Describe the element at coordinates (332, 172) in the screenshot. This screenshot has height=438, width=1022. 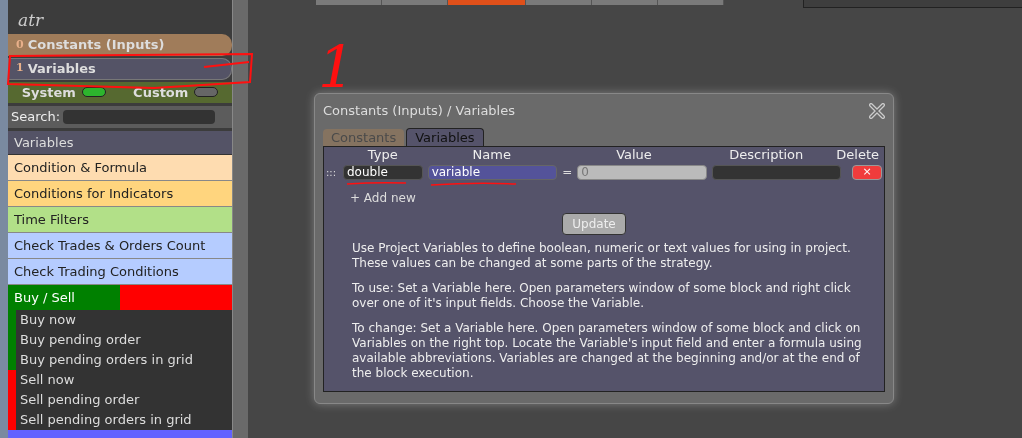
I see `drag-handle: :::` at that location.